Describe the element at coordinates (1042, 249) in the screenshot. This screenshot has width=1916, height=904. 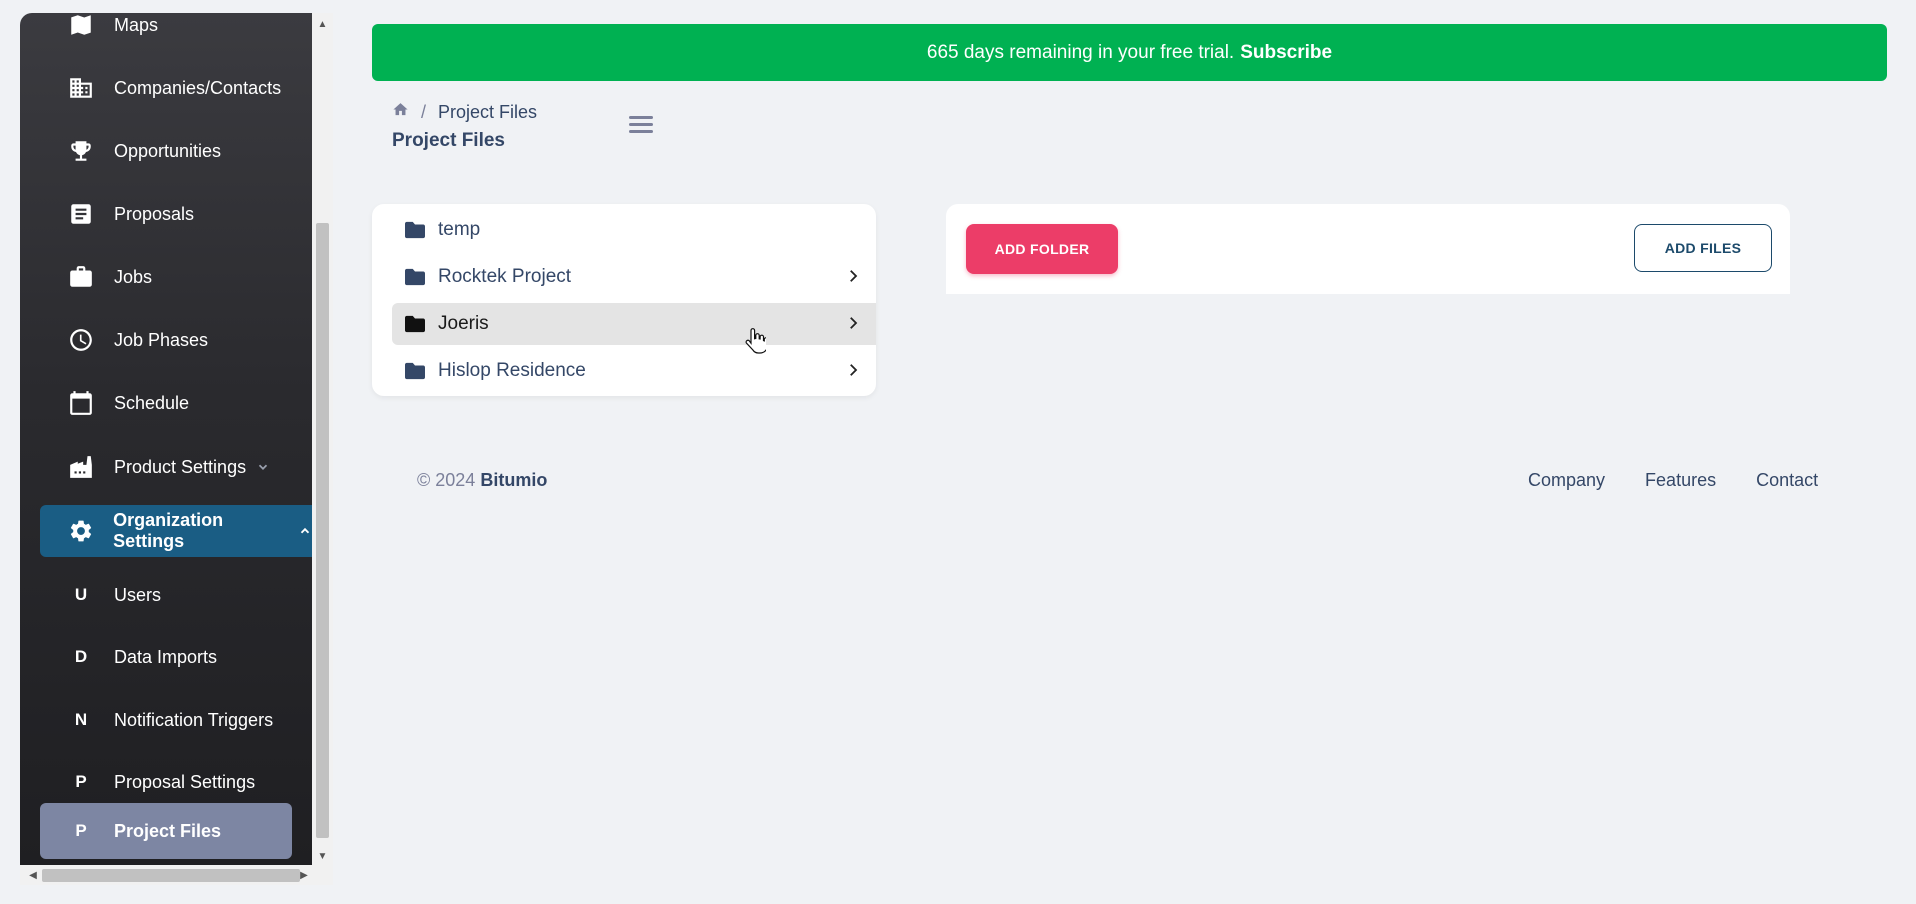
I see `add-folder-button: ADD FOLDER` at that location.